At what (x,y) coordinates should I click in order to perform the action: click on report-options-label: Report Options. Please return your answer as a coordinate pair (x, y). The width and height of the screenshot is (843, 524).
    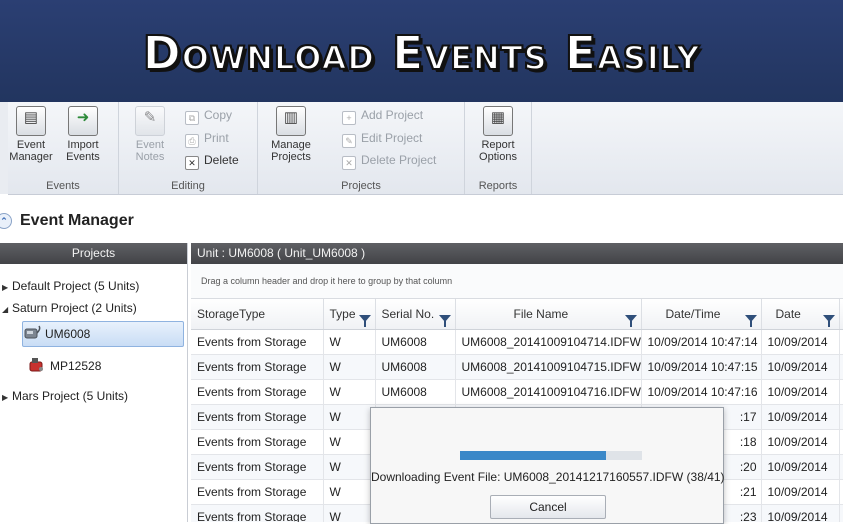
    Looking at the image, I should click on (498, 151).